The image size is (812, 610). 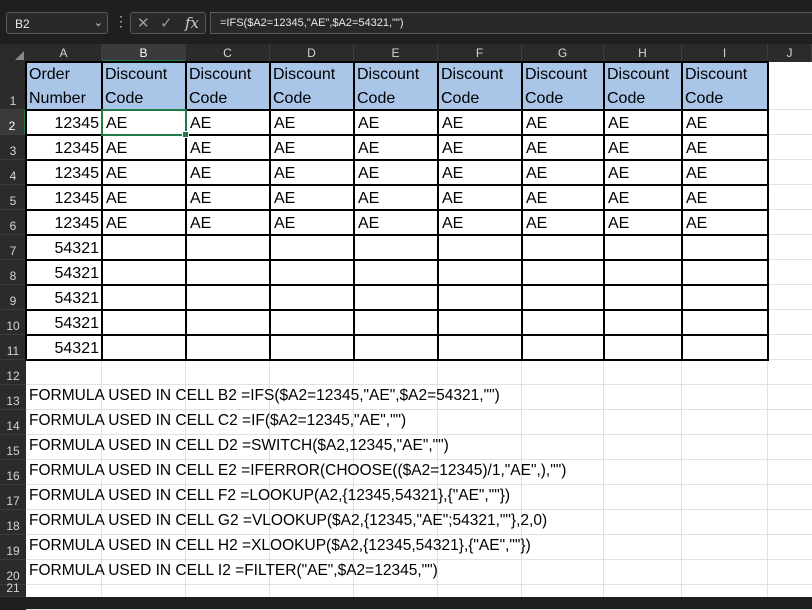 I want to click on row-header-13: 13, so click(x=13, y=397).